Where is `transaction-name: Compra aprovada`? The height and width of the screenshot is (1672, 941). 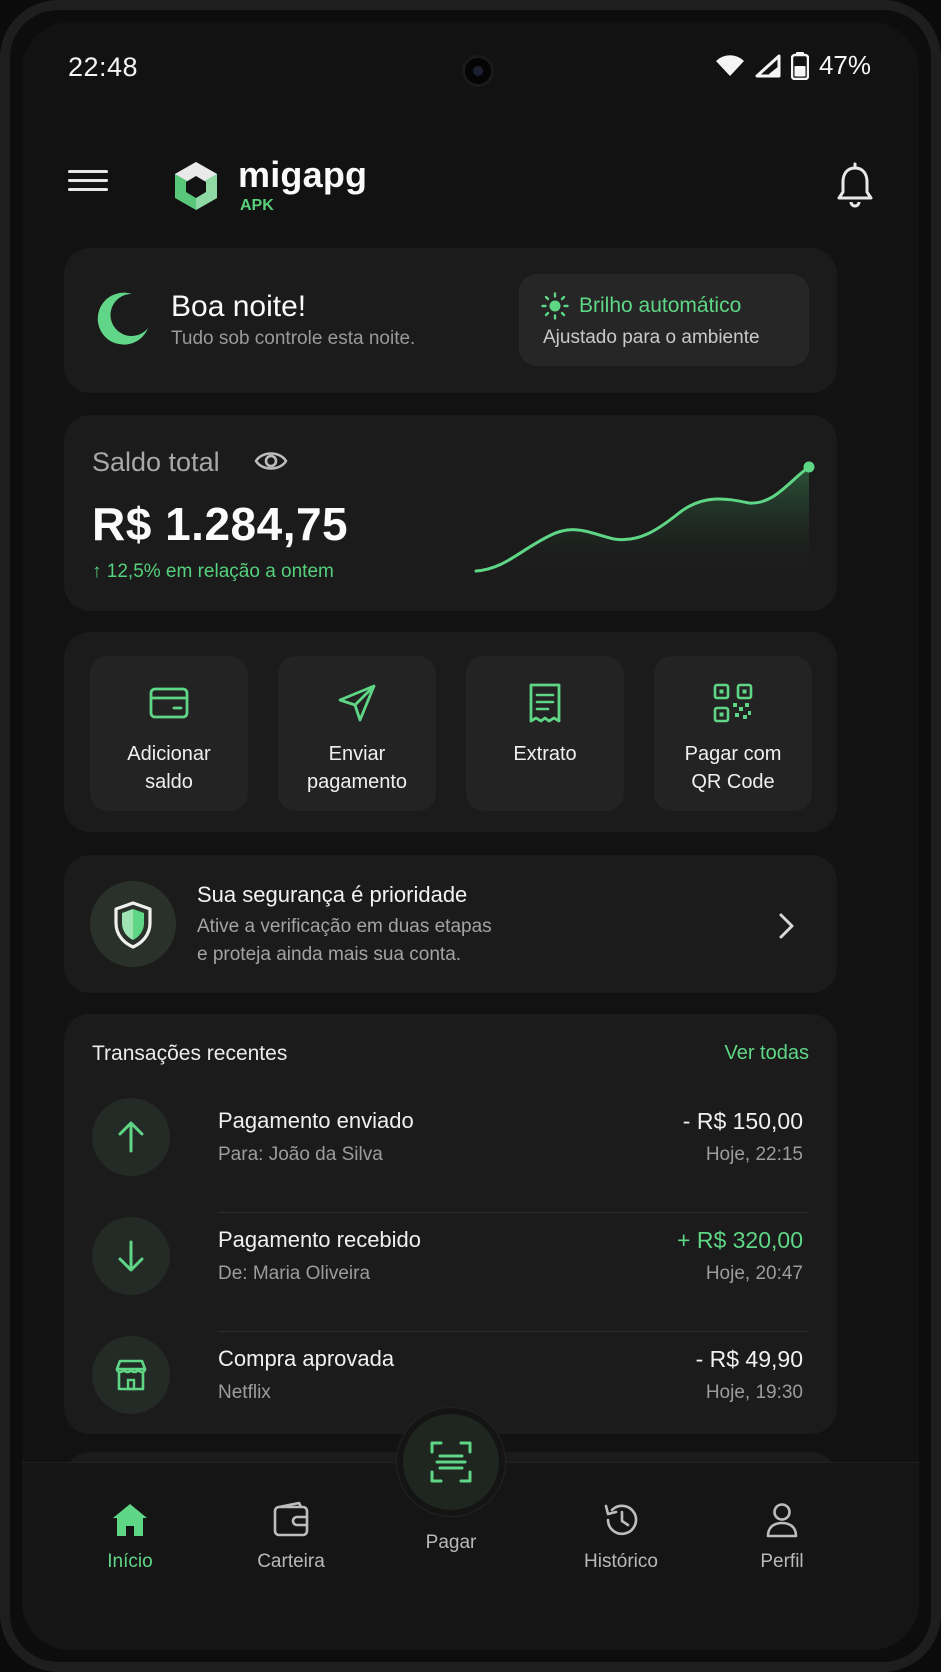
transaction-name: Compra aprovada is located at coordinates (306, 1358).